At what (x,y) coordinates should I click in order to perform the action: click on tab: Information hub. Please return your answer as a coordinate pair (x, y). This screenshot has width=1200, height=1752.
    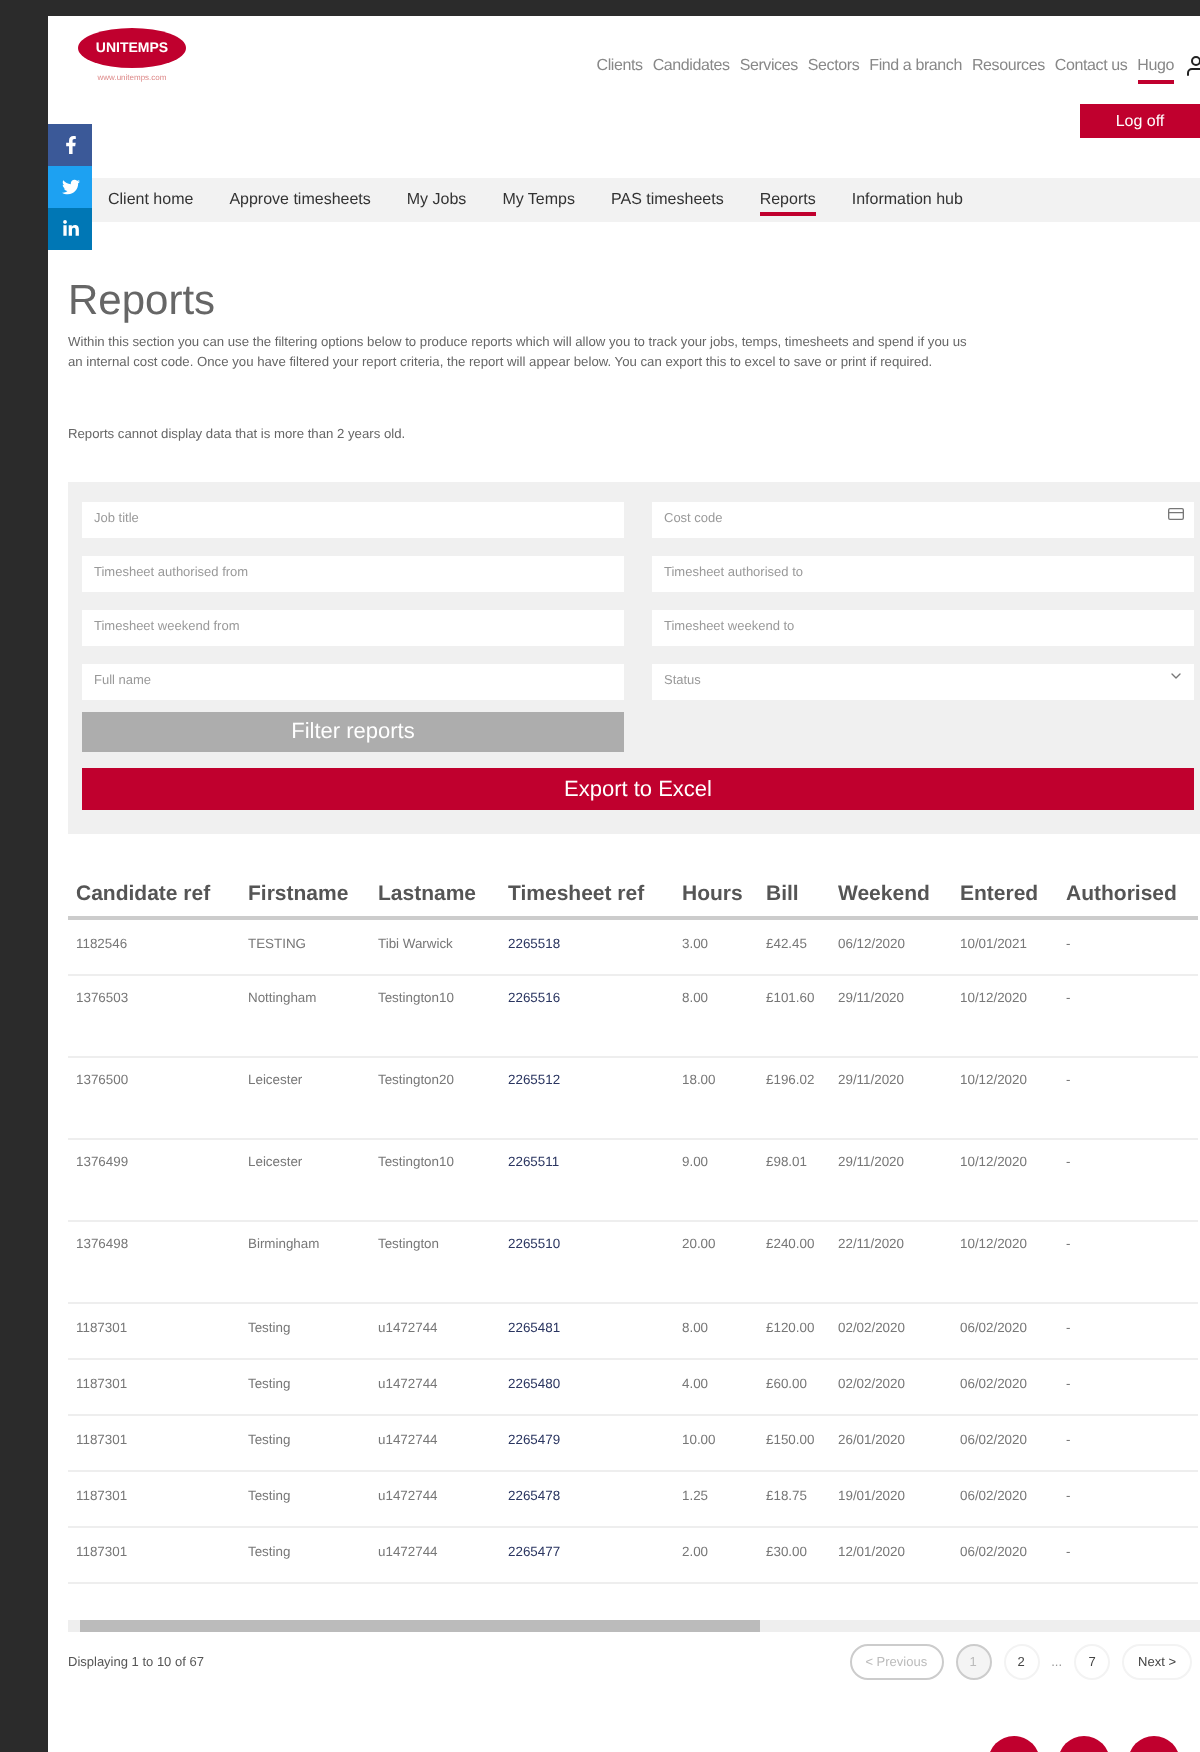
    Looking at the image, I should click on (907, 200).